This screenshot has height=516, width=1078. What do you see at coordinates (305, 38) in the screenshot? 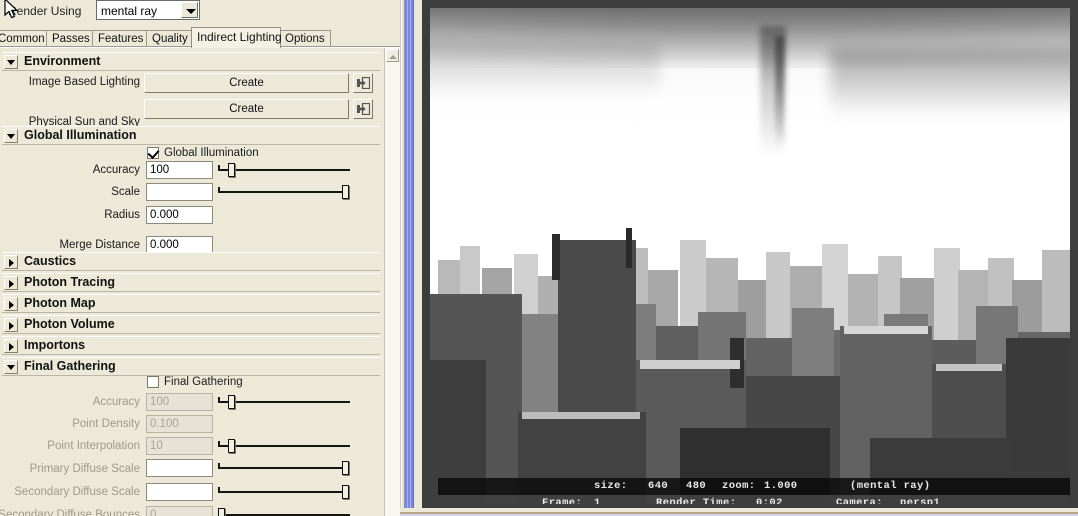
I see `tab-options: Options` at bounding box center [305, 38].